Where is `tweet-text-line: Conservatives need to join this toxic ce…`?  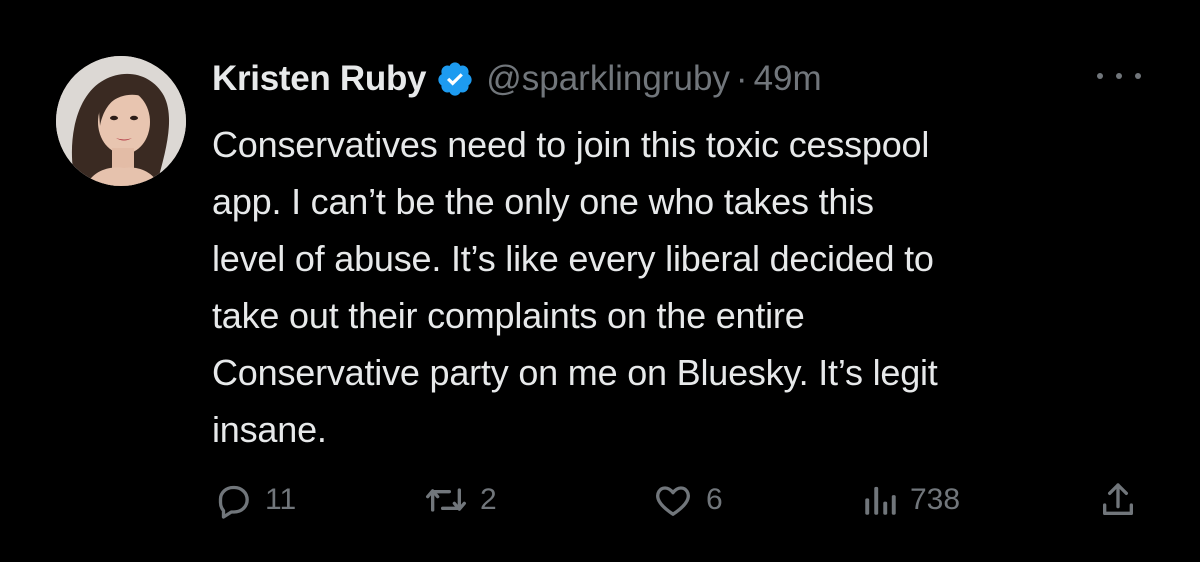 tweet-text-line: Conservatives need to join this toxic ce… is located at coordinates (571, 144).